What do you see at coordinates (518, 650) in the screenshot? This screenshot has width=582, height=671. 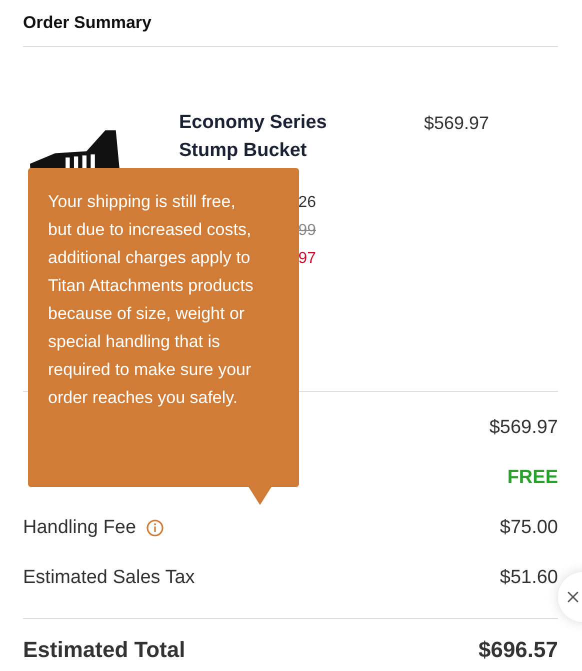 I see `total-value: $696.57` at bounding box center [518, 650].